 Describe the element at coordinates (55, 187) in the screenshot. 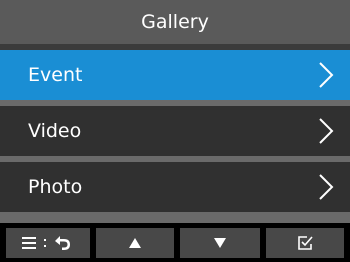

I see `menu-item-label: Photo` at that location.